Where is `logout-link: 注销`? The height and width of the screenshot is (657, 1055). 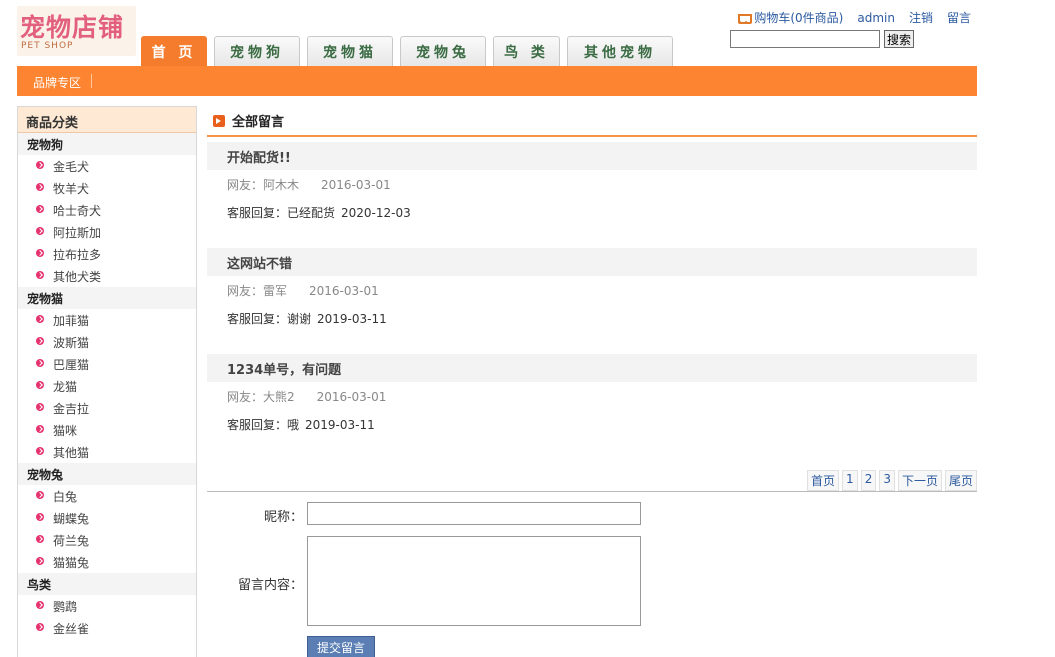
logout-link: 注销 is located at coordinates (921, 17).